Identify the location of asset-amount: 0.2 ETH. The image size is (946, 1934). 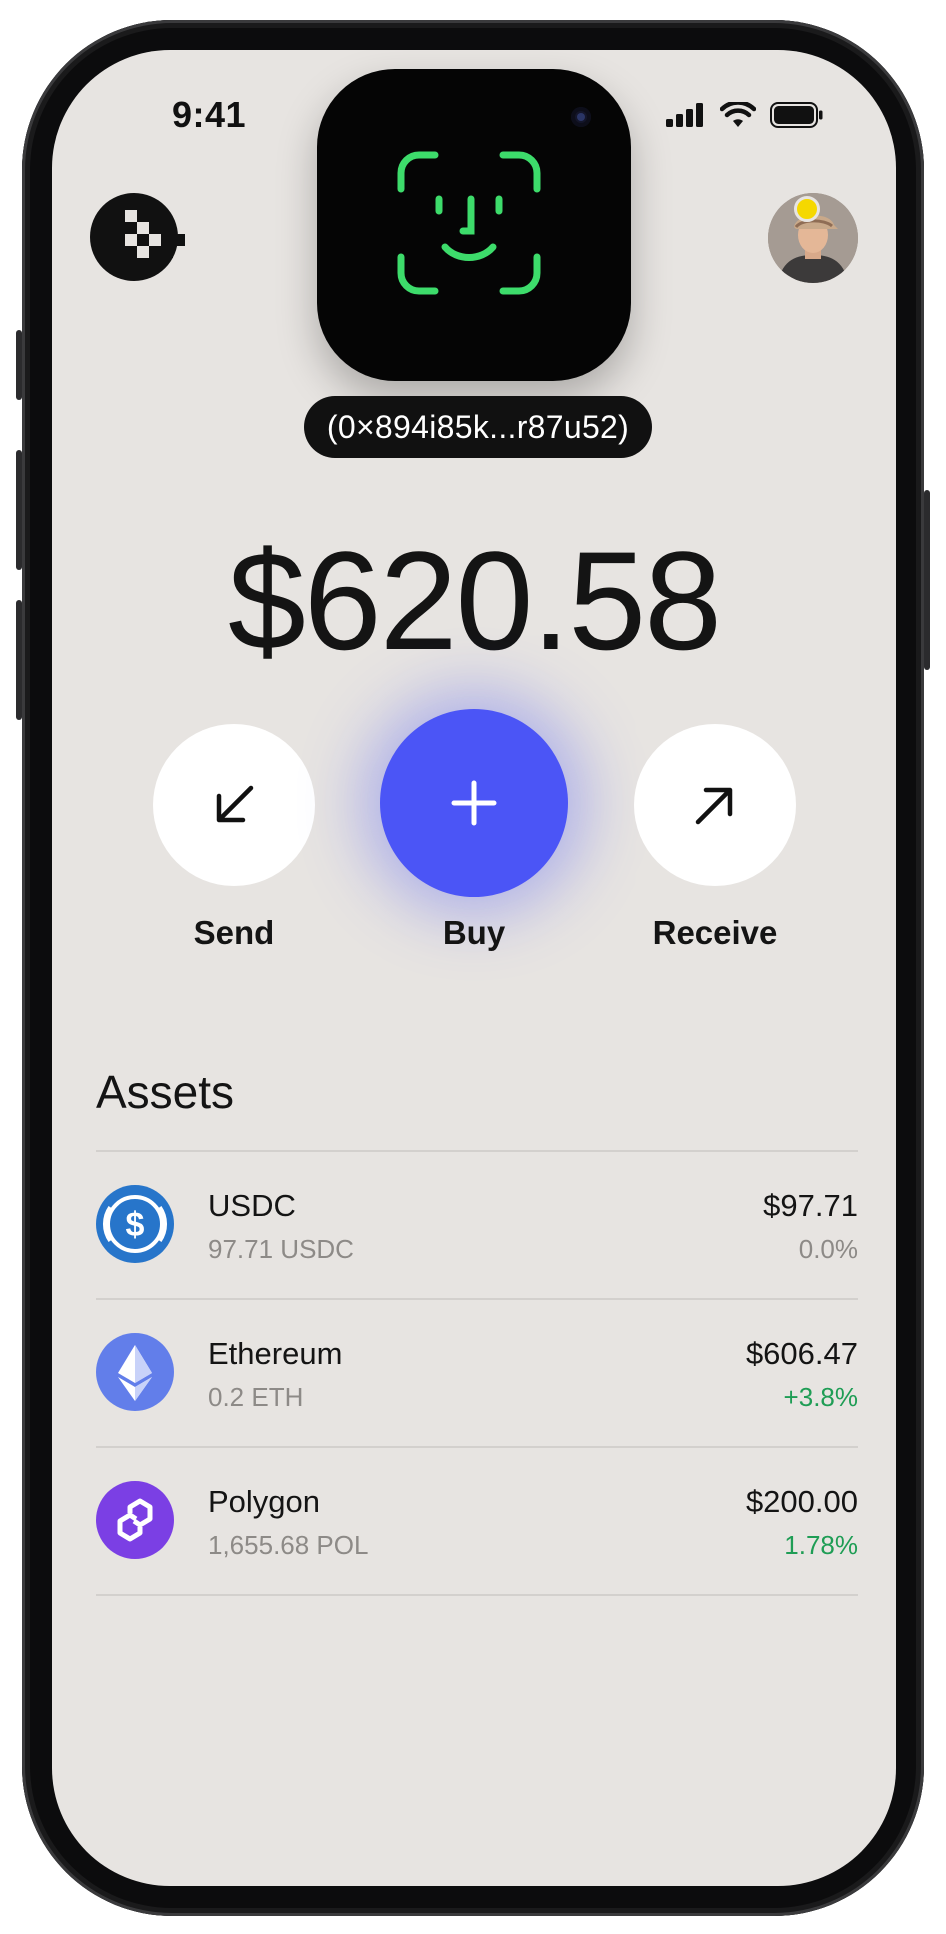
(256, 1397).